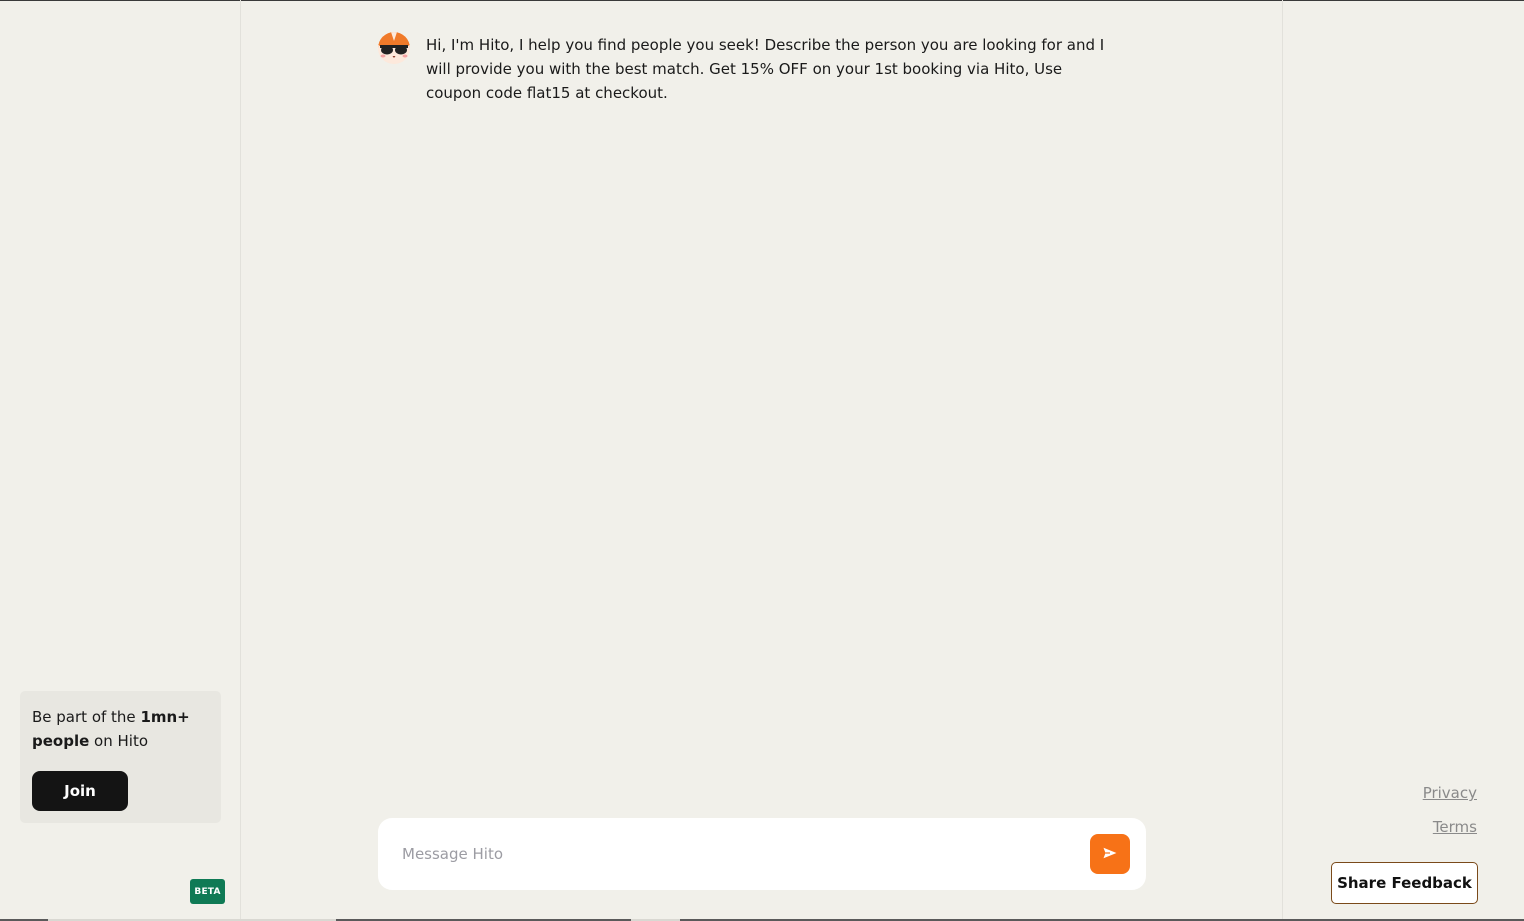  I want to click on join-text-prefix: Be part of the, so click(86, 717).